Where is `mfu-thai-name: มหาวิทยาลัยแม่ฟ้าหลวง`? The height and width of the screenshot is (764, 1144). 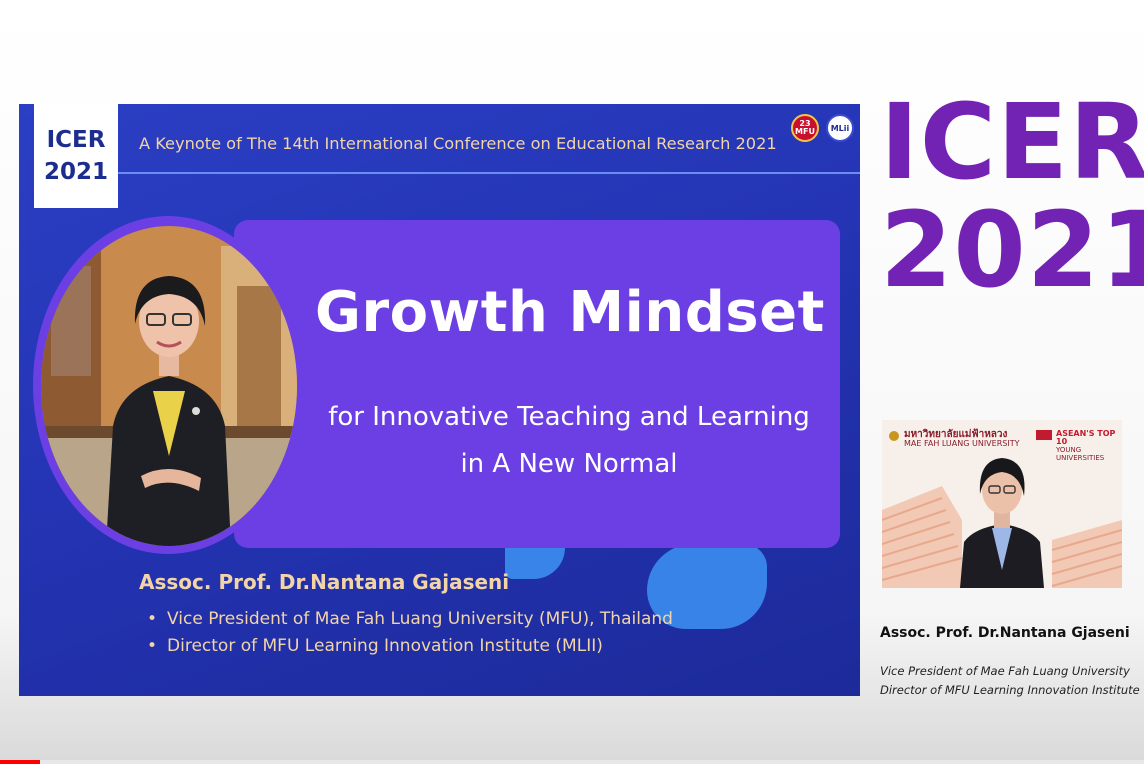 mfu-thai-name: มหาวิทยาลัยแม่ฟ้าหลวง is located at coordinates (956, 434).